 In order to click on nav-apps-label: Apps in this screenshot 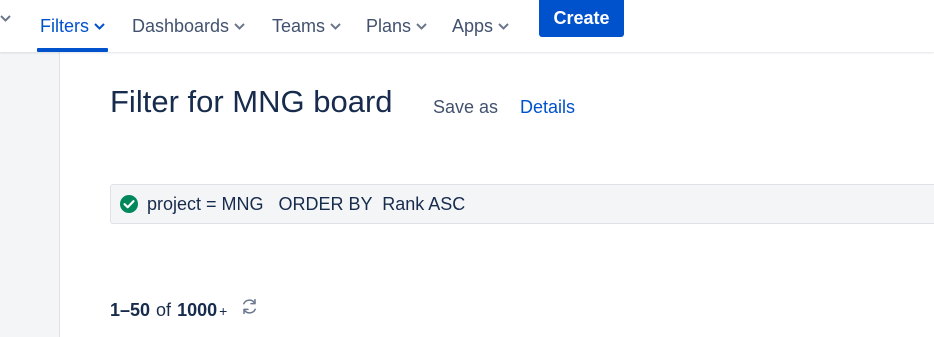, I will do `click(473, 25)`.